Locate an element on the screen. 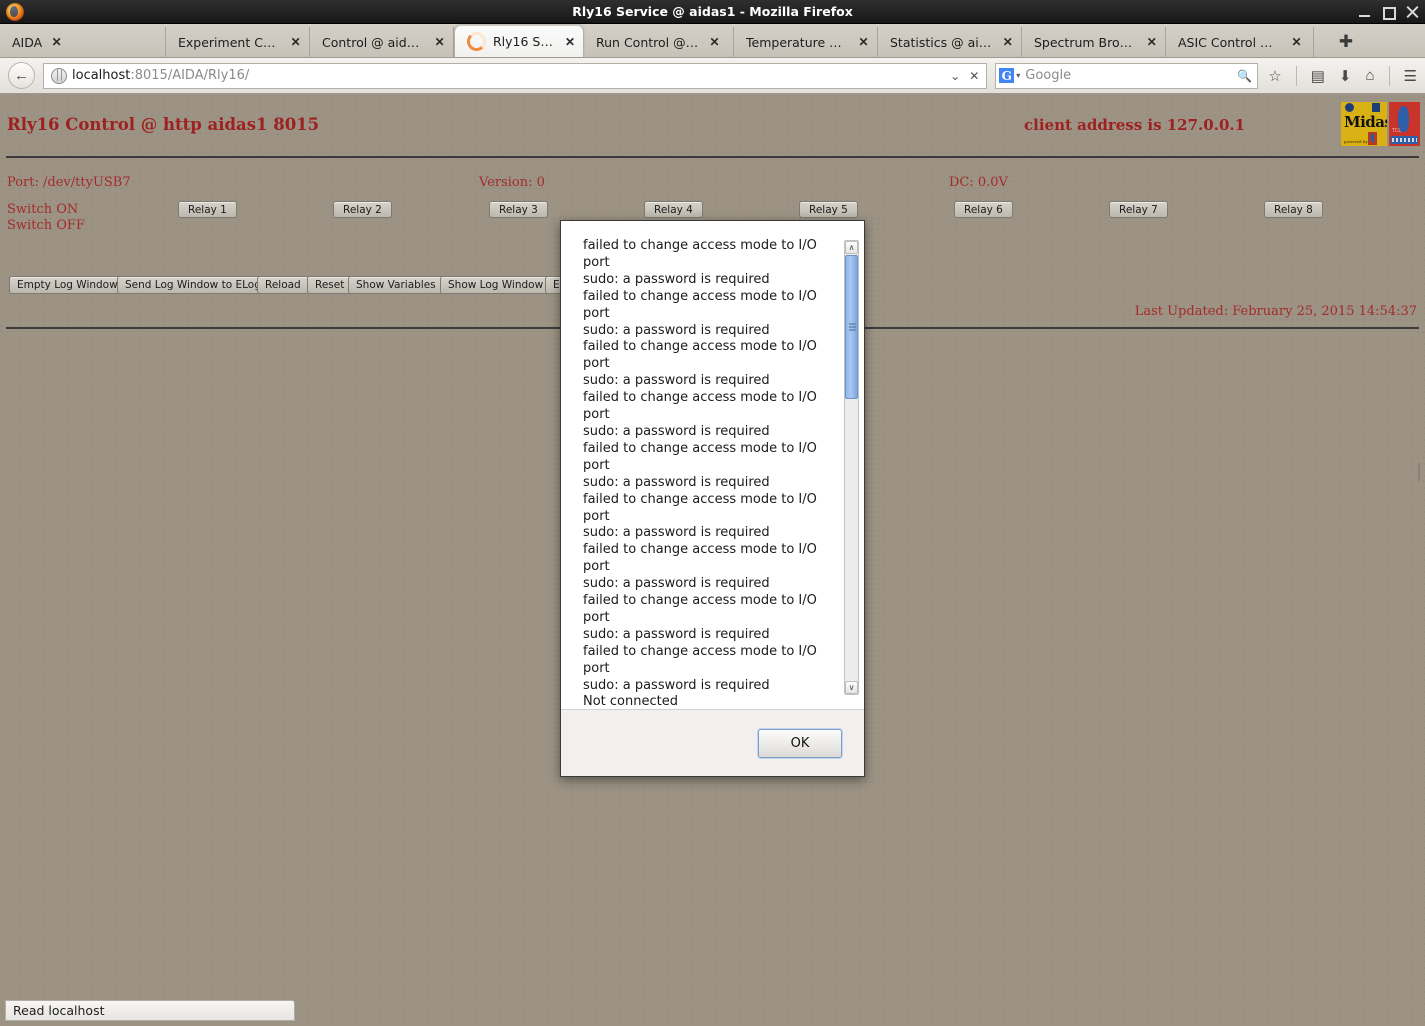 The height and width of the screenshot is (1026, 1425). globe-icon is located at coordinates (59, 75).